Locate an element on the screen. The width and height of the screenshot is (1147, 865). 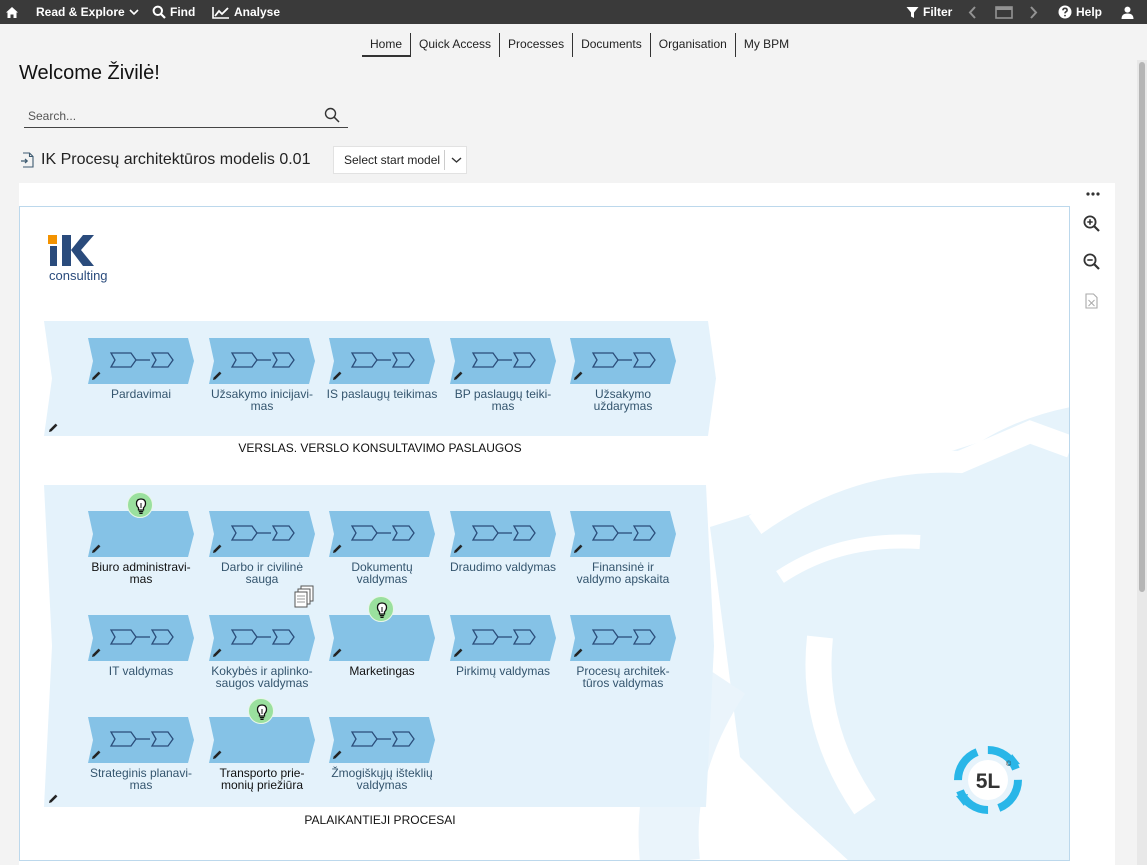
process-label: Dokumentų valdymas is located at coordinates (382, 573).